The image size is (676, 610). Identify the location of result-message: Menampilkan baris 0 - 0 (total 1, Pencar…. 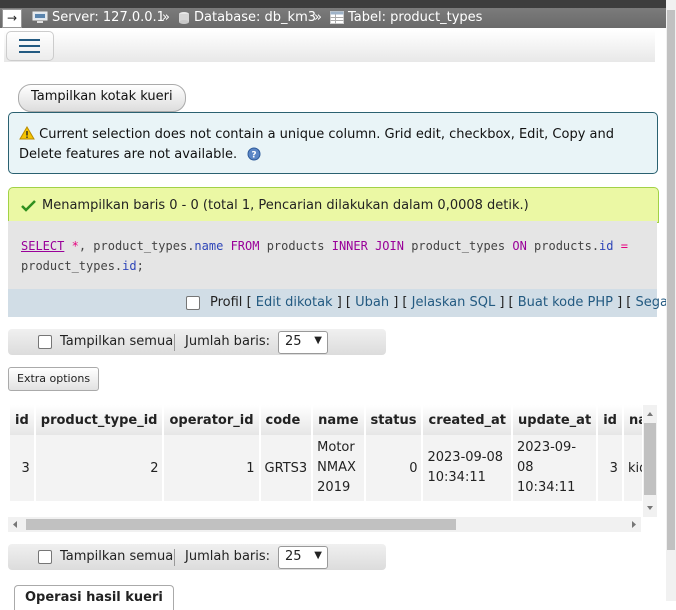
(285, 205).